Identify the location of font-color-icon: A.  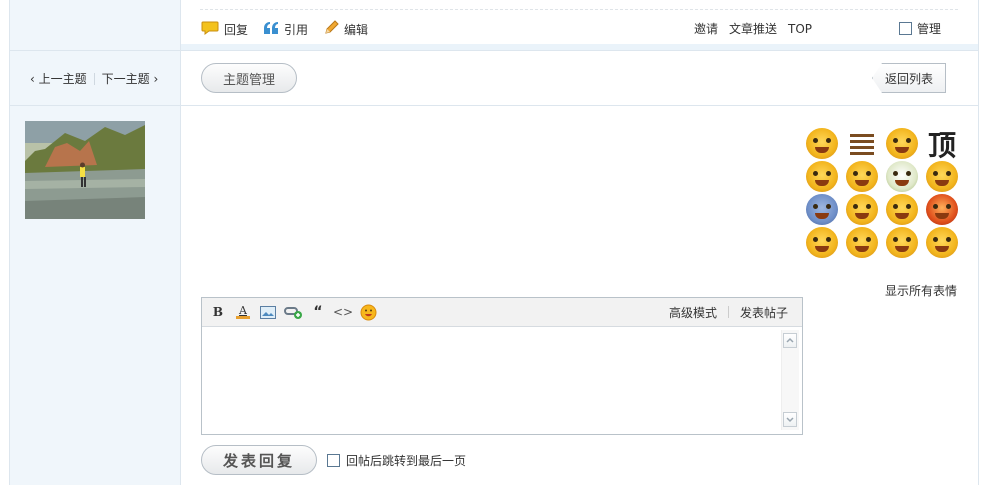
(243, 312).